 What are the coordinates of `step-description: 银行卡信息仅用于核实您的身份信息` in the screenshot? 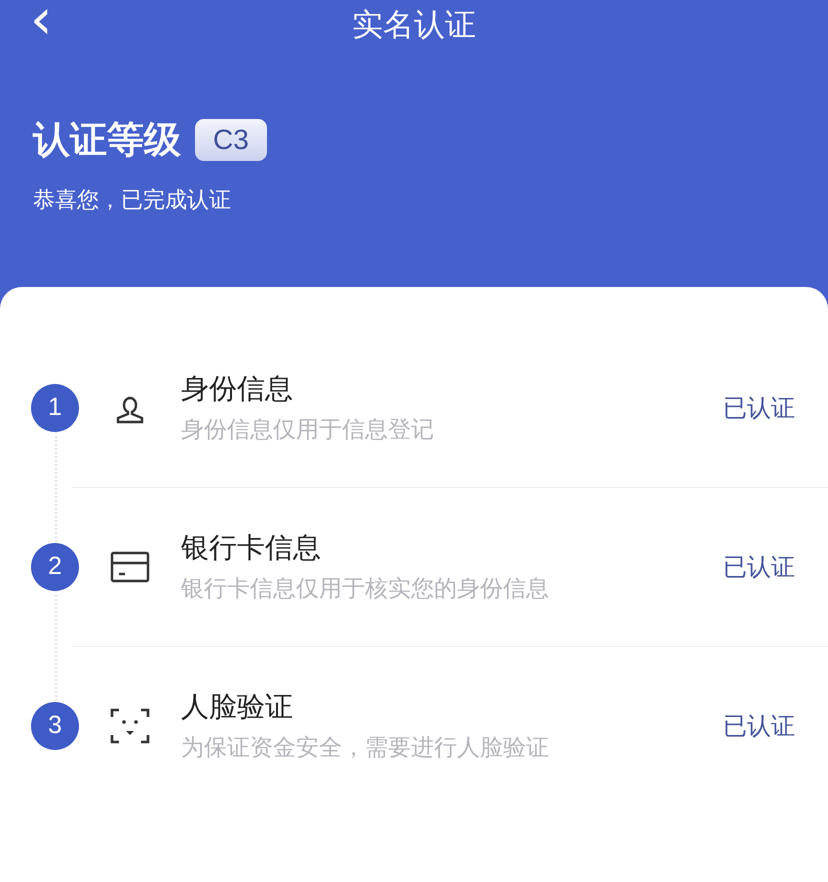 It's located at (365, 589).